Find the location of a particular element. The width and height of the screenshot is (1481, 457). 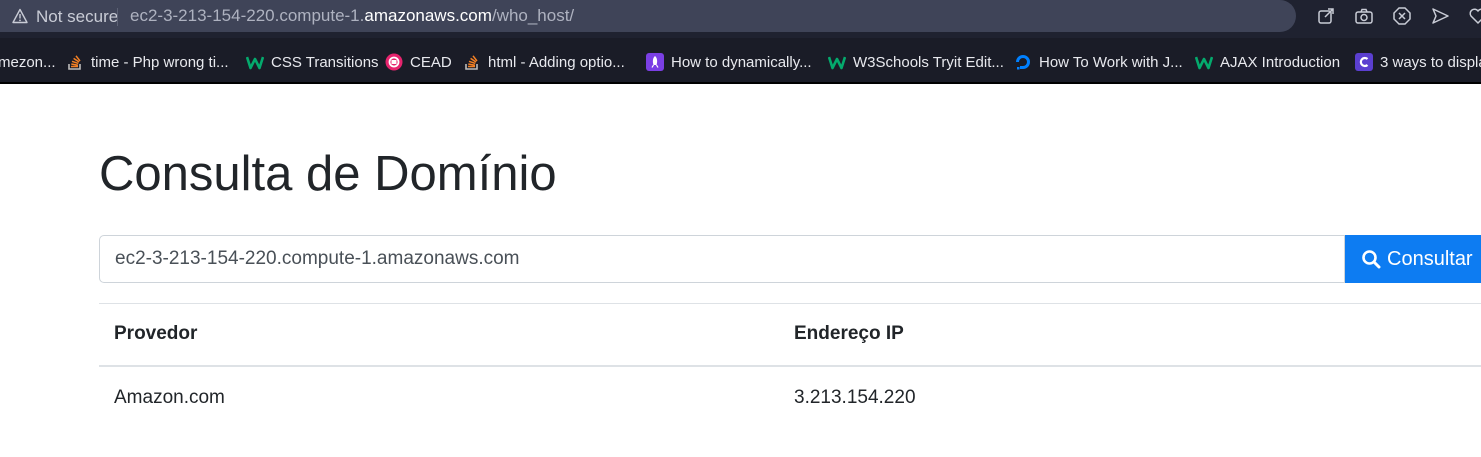

toolbar-icons is located at coordinates (1398, 16).